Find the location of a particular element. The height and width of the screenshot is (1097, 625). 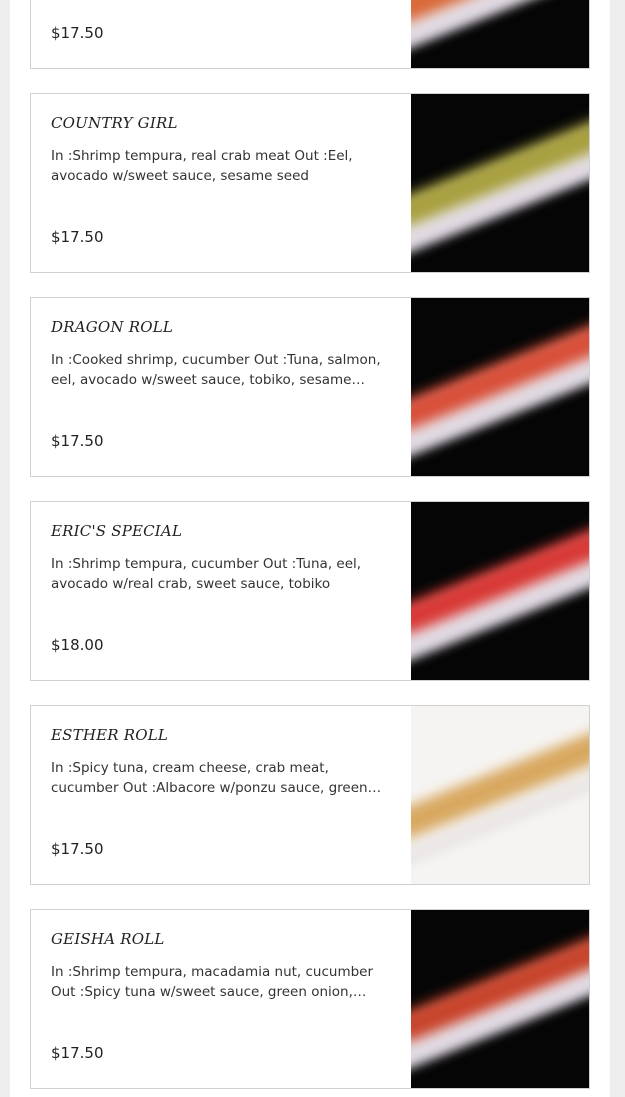

item-name: ESTHER ROLL is located at coordinates (110, 735).